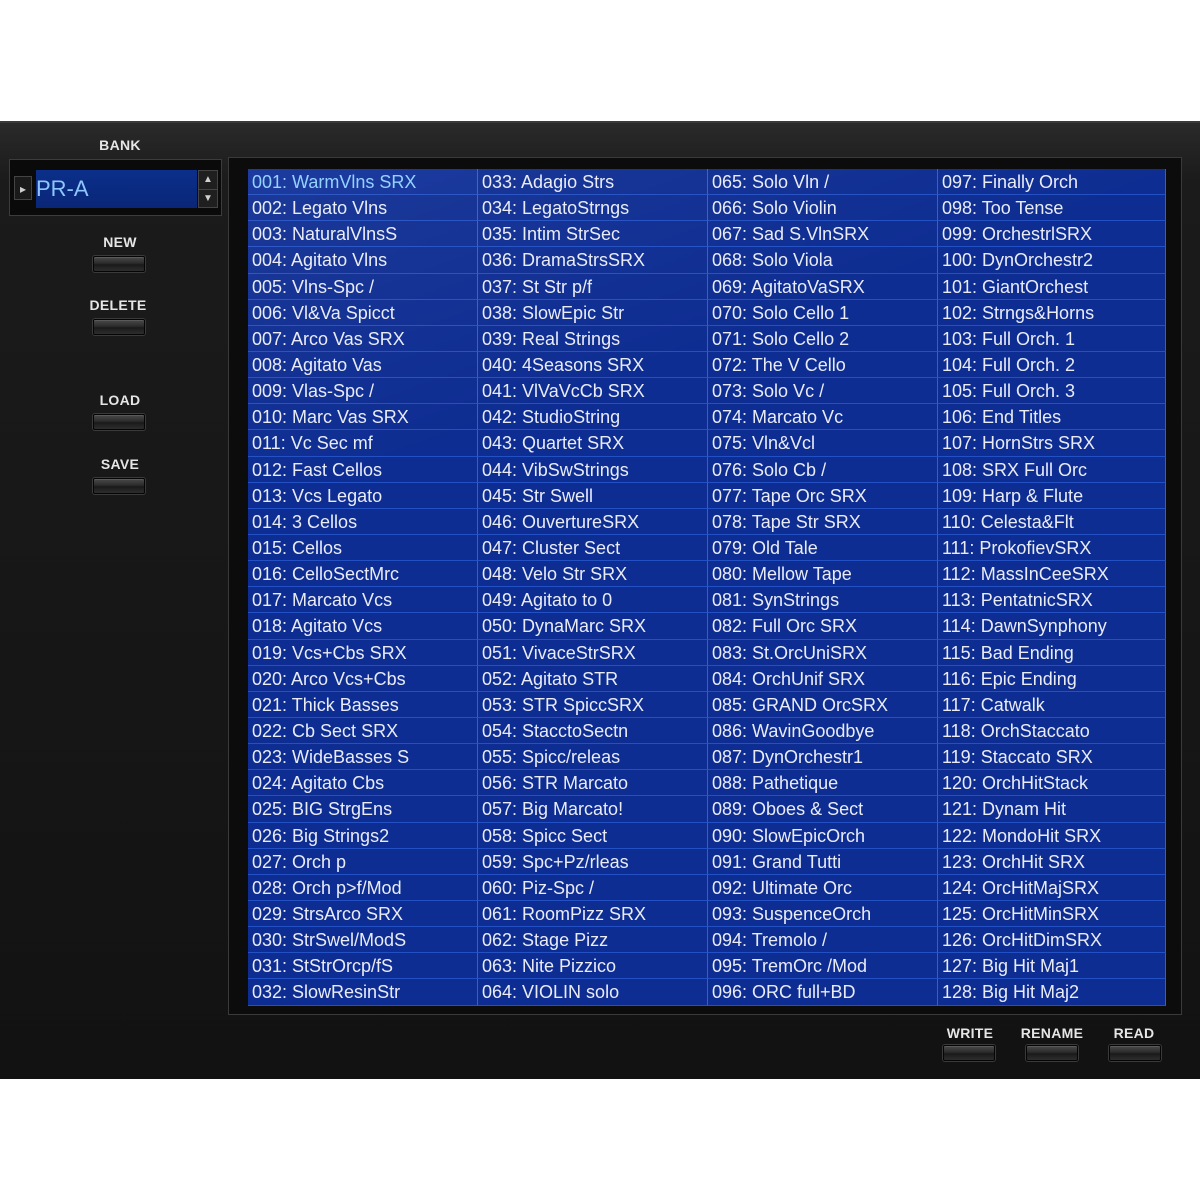 The image size is (1200, 1200). Describe the element at coordinates (823, 443) in the screenshot. I see `patch-list-item: 075: Vln&Vcl` at that location.